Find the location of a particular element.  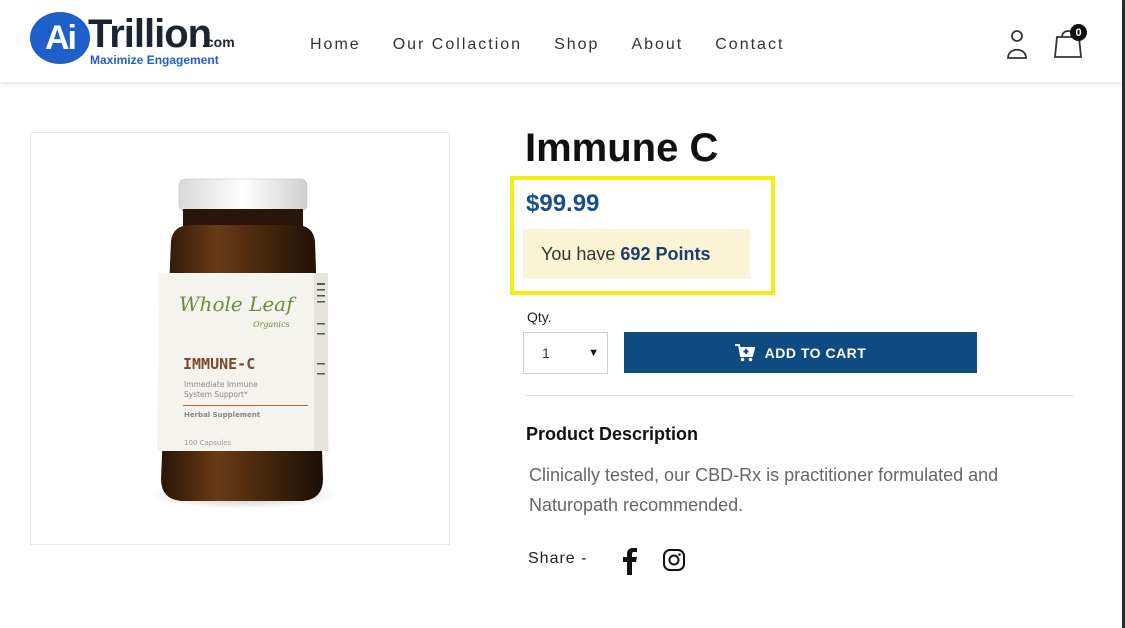

main-nav: Home Our Collaction Shop About Contact is located at coordinates (563, 45).